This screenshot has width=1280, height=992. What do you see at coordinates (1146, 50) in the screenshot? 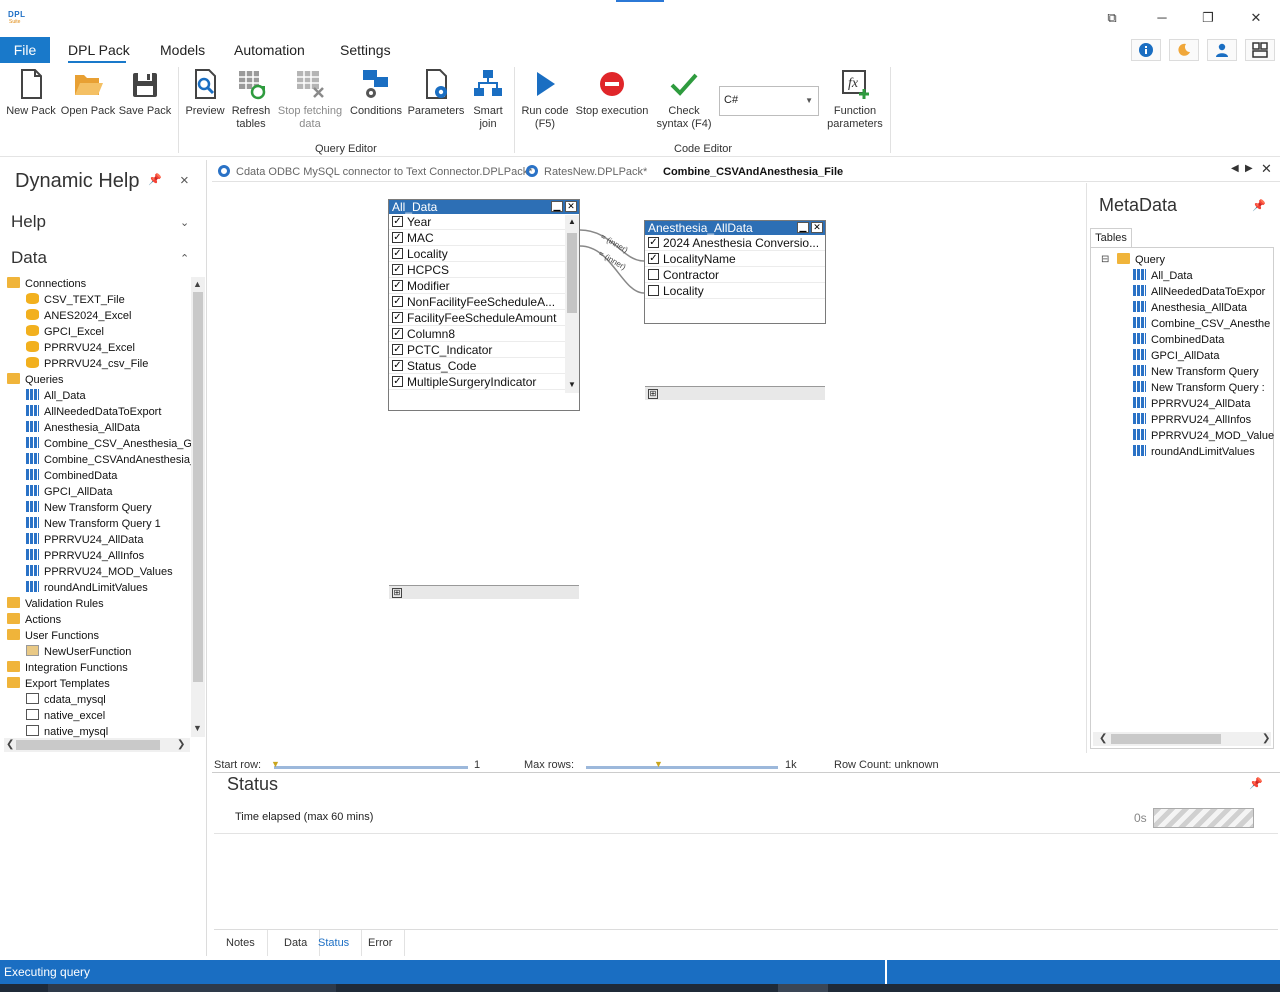
I see `info-button` at bounding box center [1146, 50].